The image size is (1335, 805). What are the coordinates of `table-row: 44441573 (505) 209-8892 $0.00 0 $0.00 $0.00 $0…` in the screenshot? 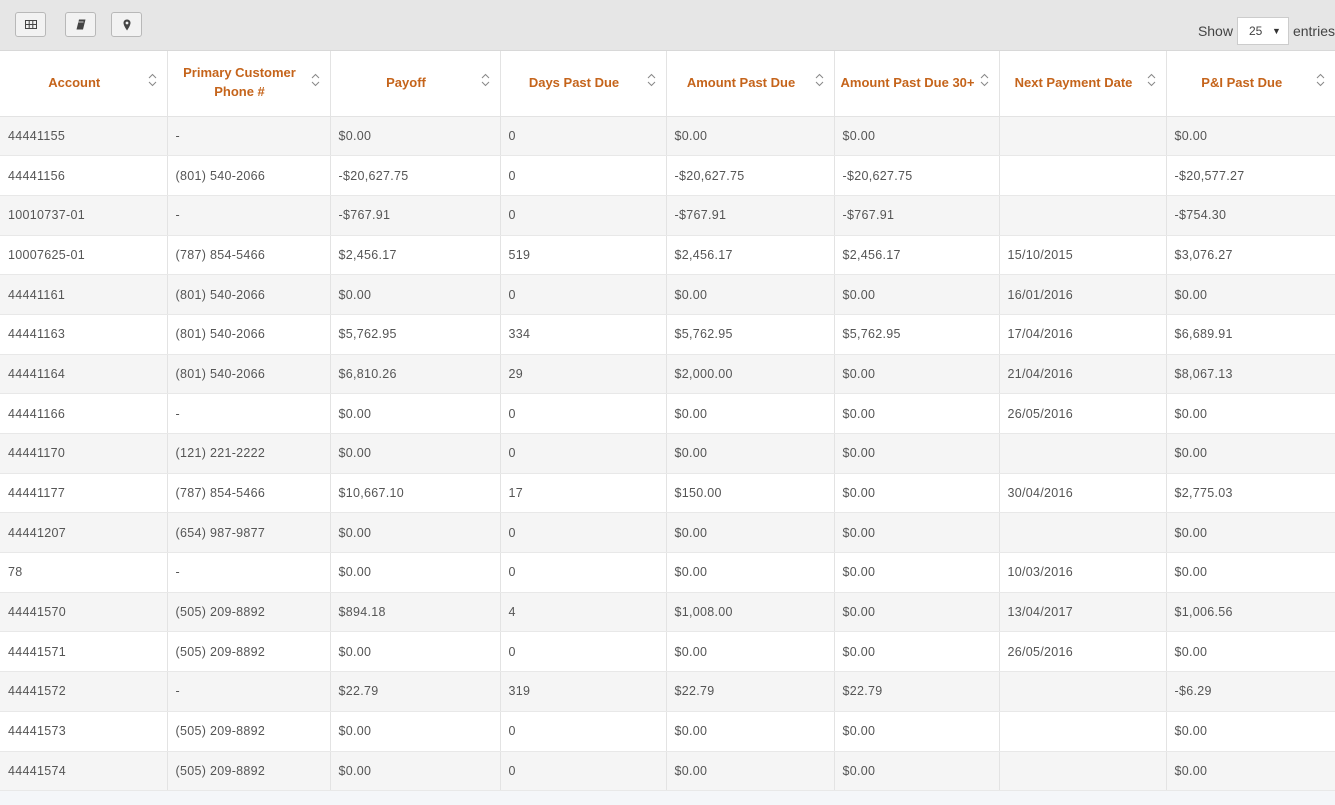 It's located at (667, 731).